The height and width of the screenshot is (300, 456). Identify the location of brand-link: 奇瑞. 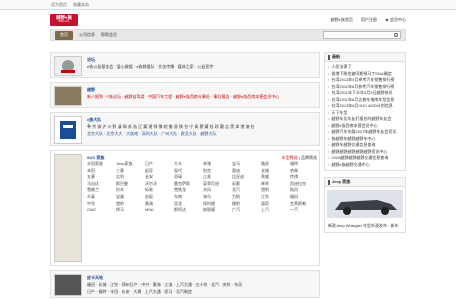
(187, 177).